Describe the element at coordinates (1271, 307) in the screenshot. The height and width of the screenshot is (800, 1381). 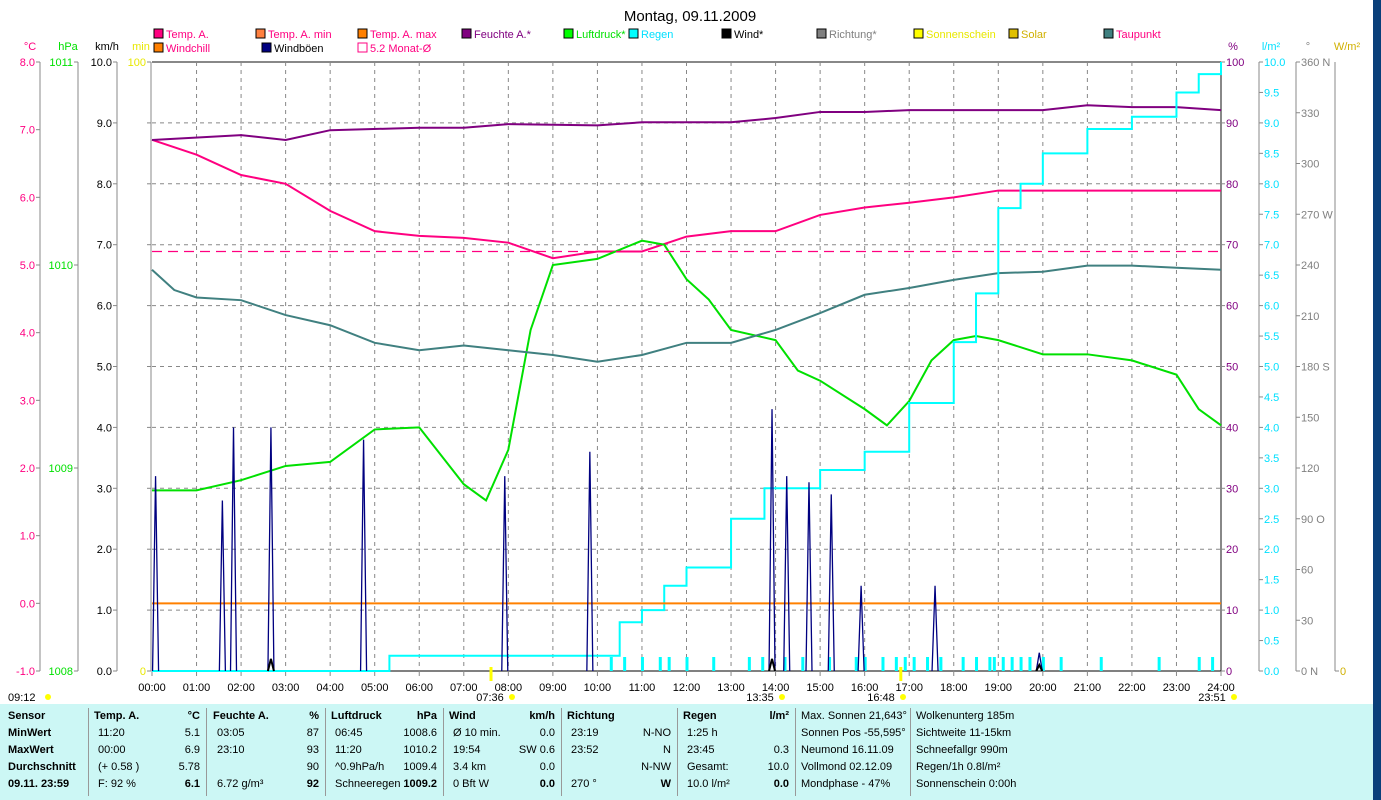
I see `axis-tick-label: 6.0` at that location.